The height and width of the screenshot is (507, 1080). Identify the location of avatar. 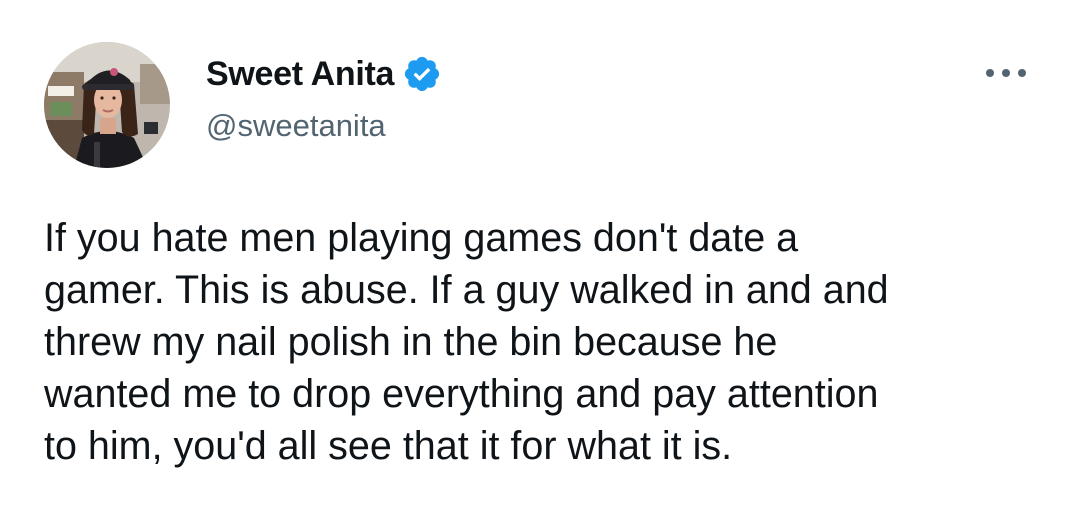
(107, 105).